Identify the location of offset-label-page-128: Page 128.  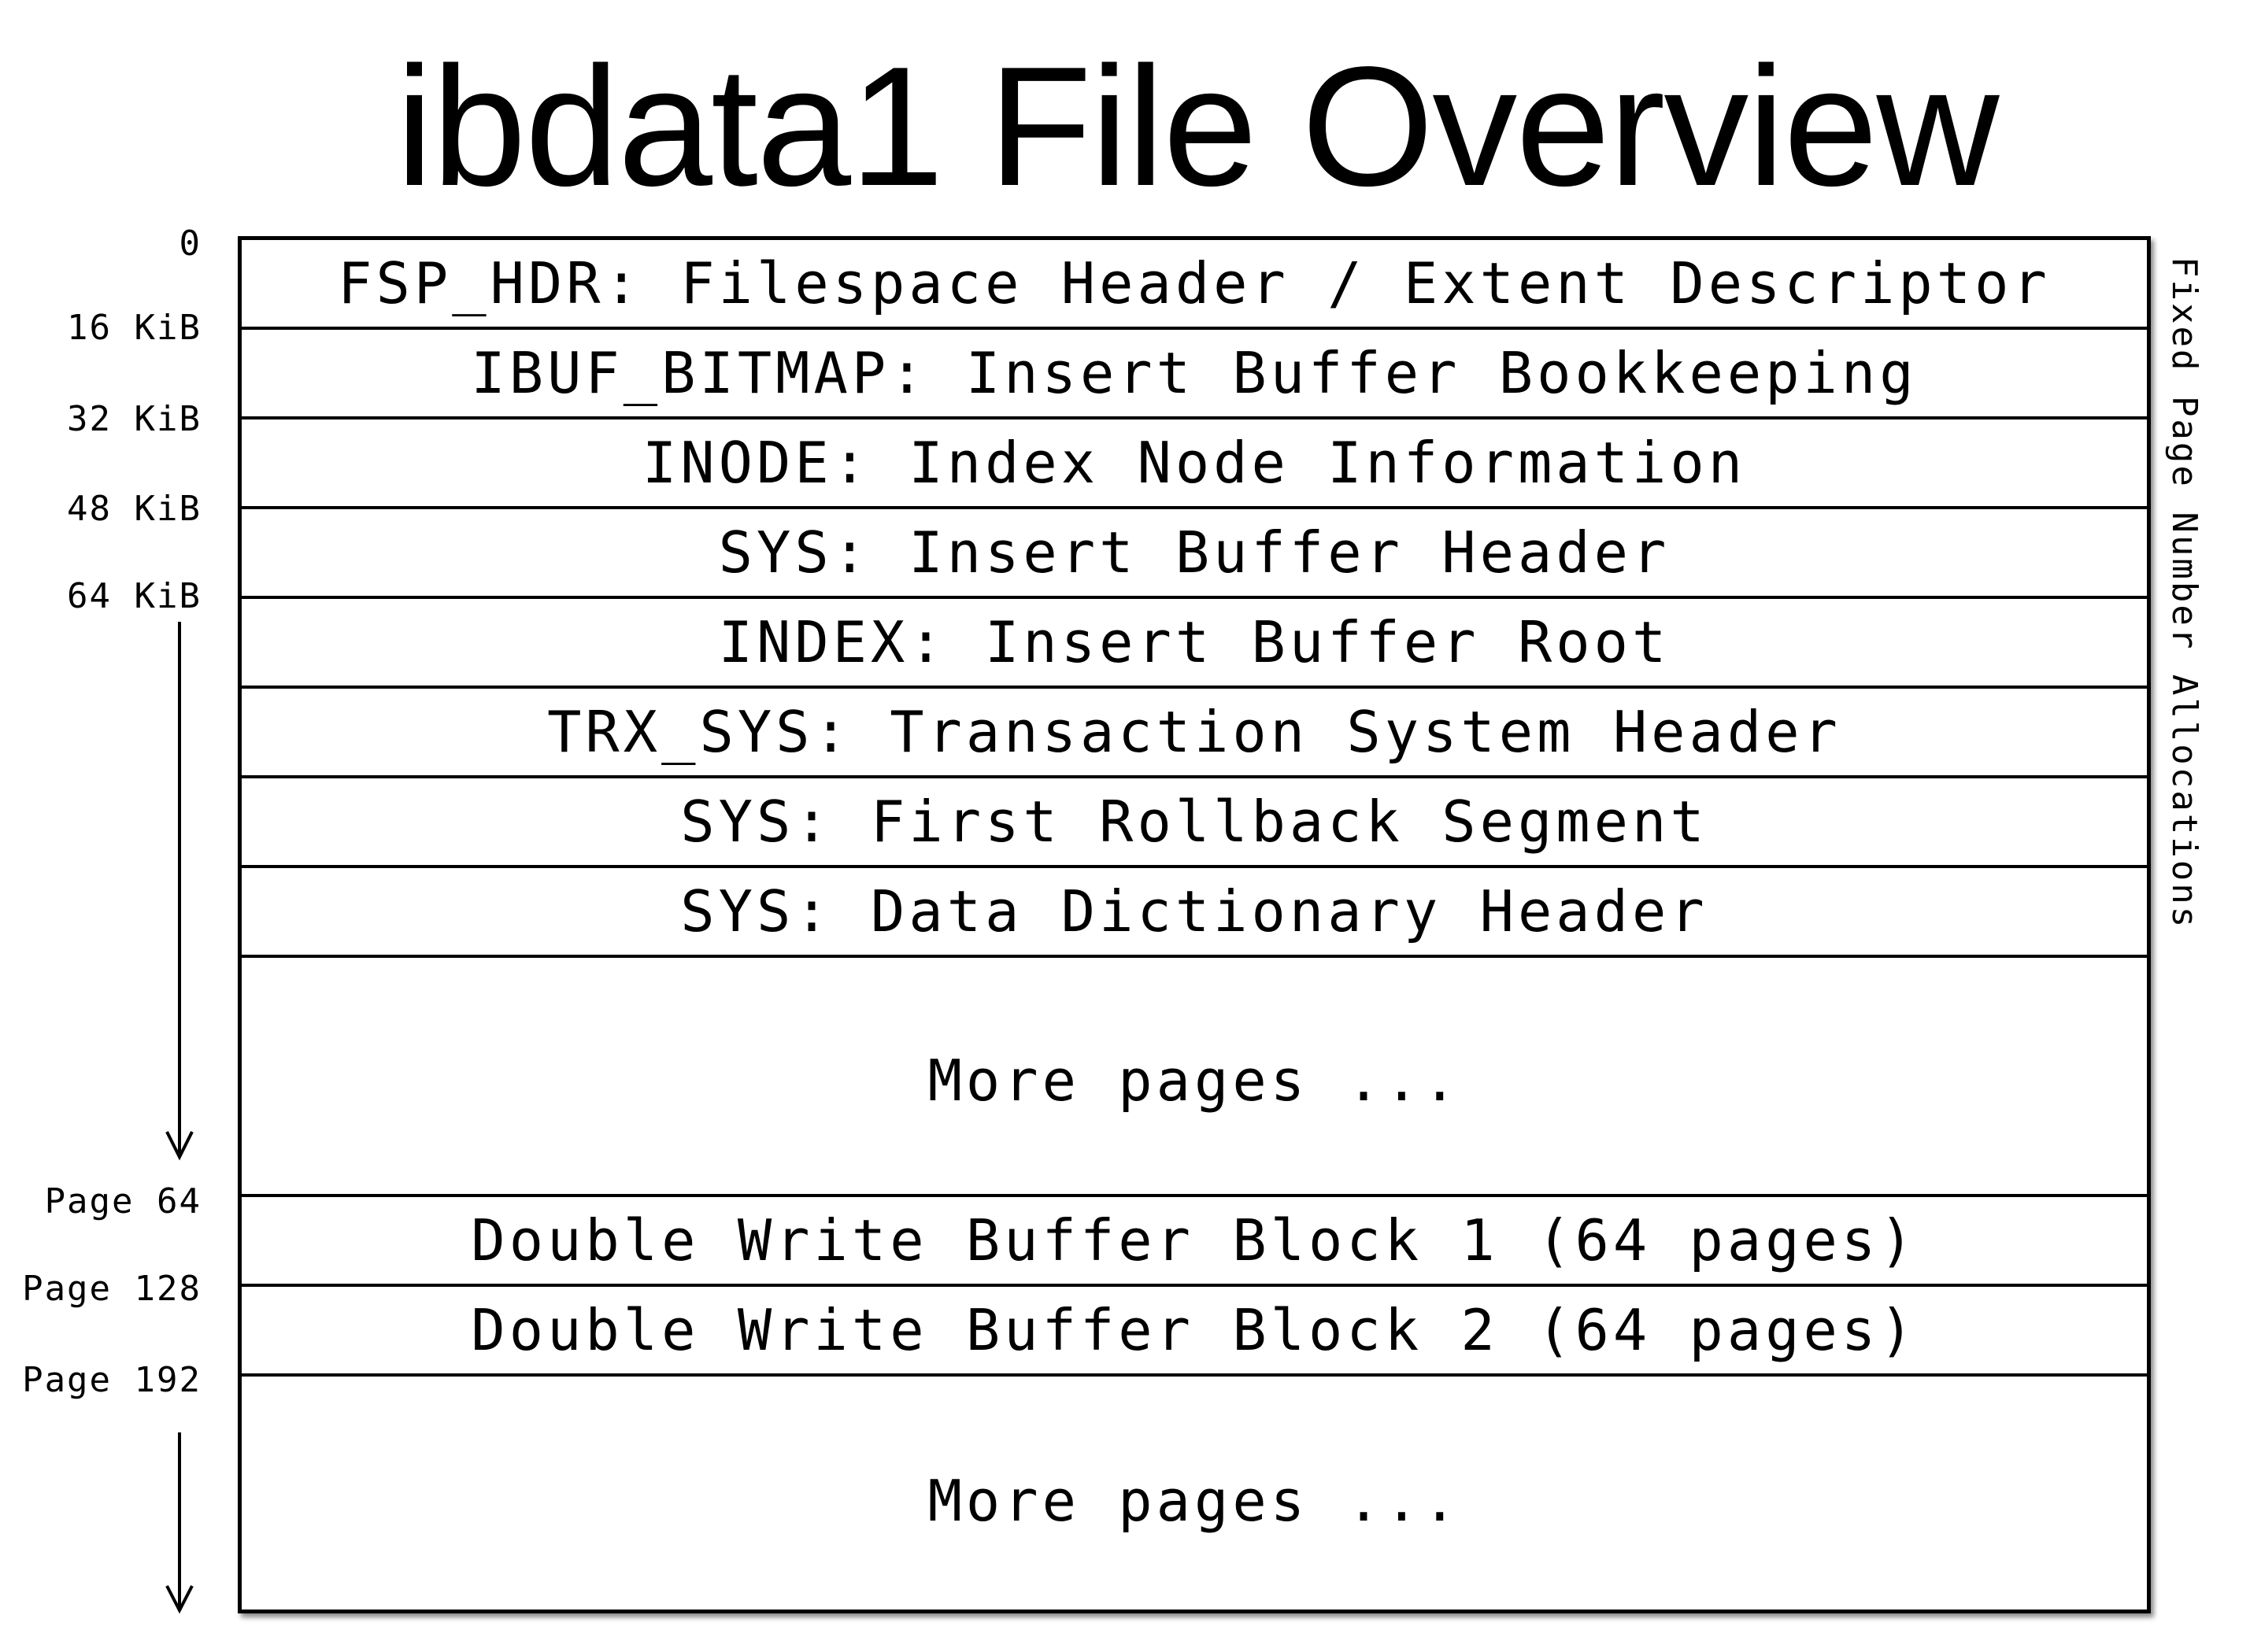
(112, 1289).